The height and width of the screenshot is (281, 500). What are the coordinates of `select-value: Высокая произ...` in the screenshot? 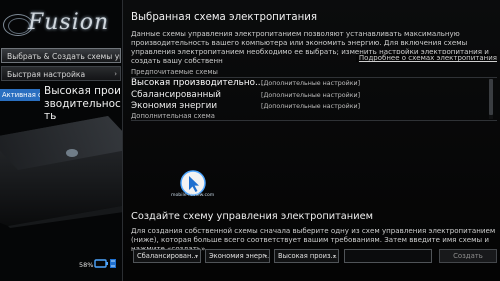 It's located at (307, 256).